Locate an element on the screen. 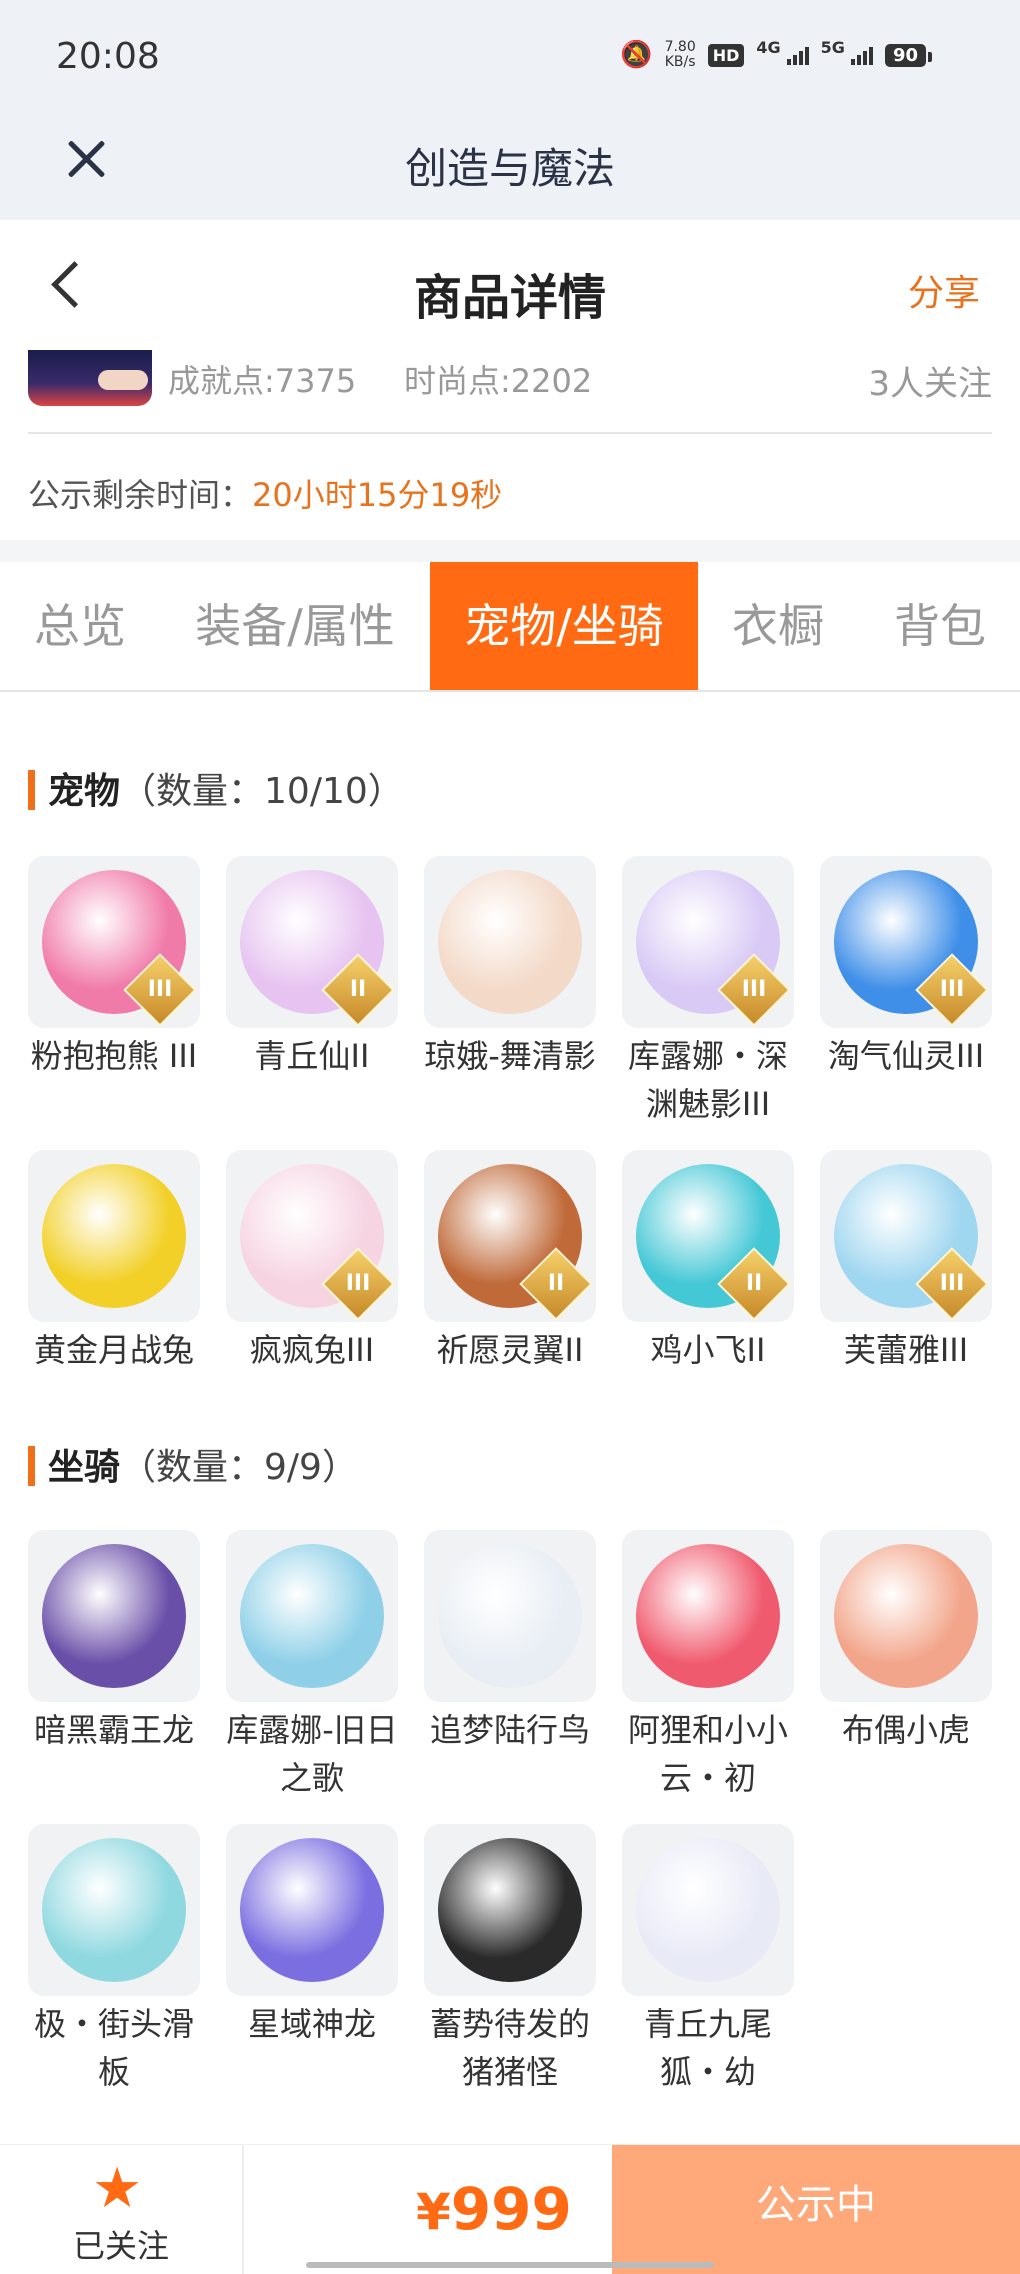  pet-thumbnail is located at coordinates (510, 942).